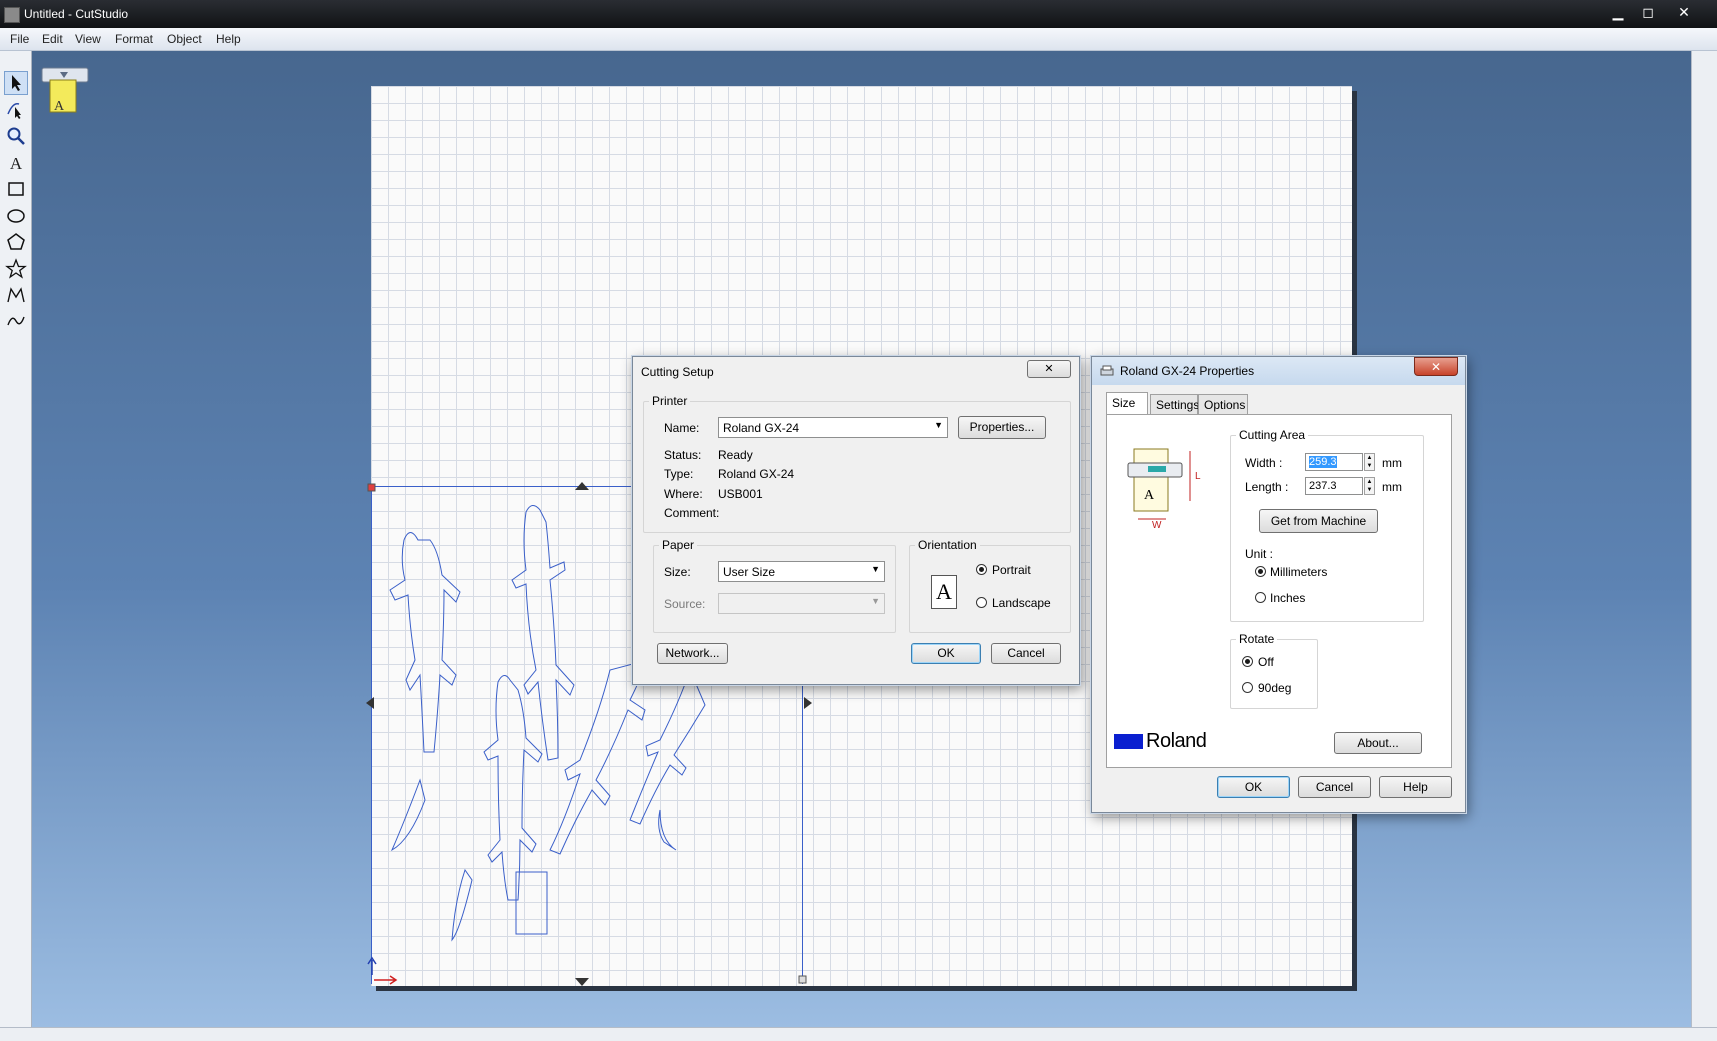 This screenshot has height=1041, width=1717. I want to click on properties-help-button: Help, so click(1415, 787).